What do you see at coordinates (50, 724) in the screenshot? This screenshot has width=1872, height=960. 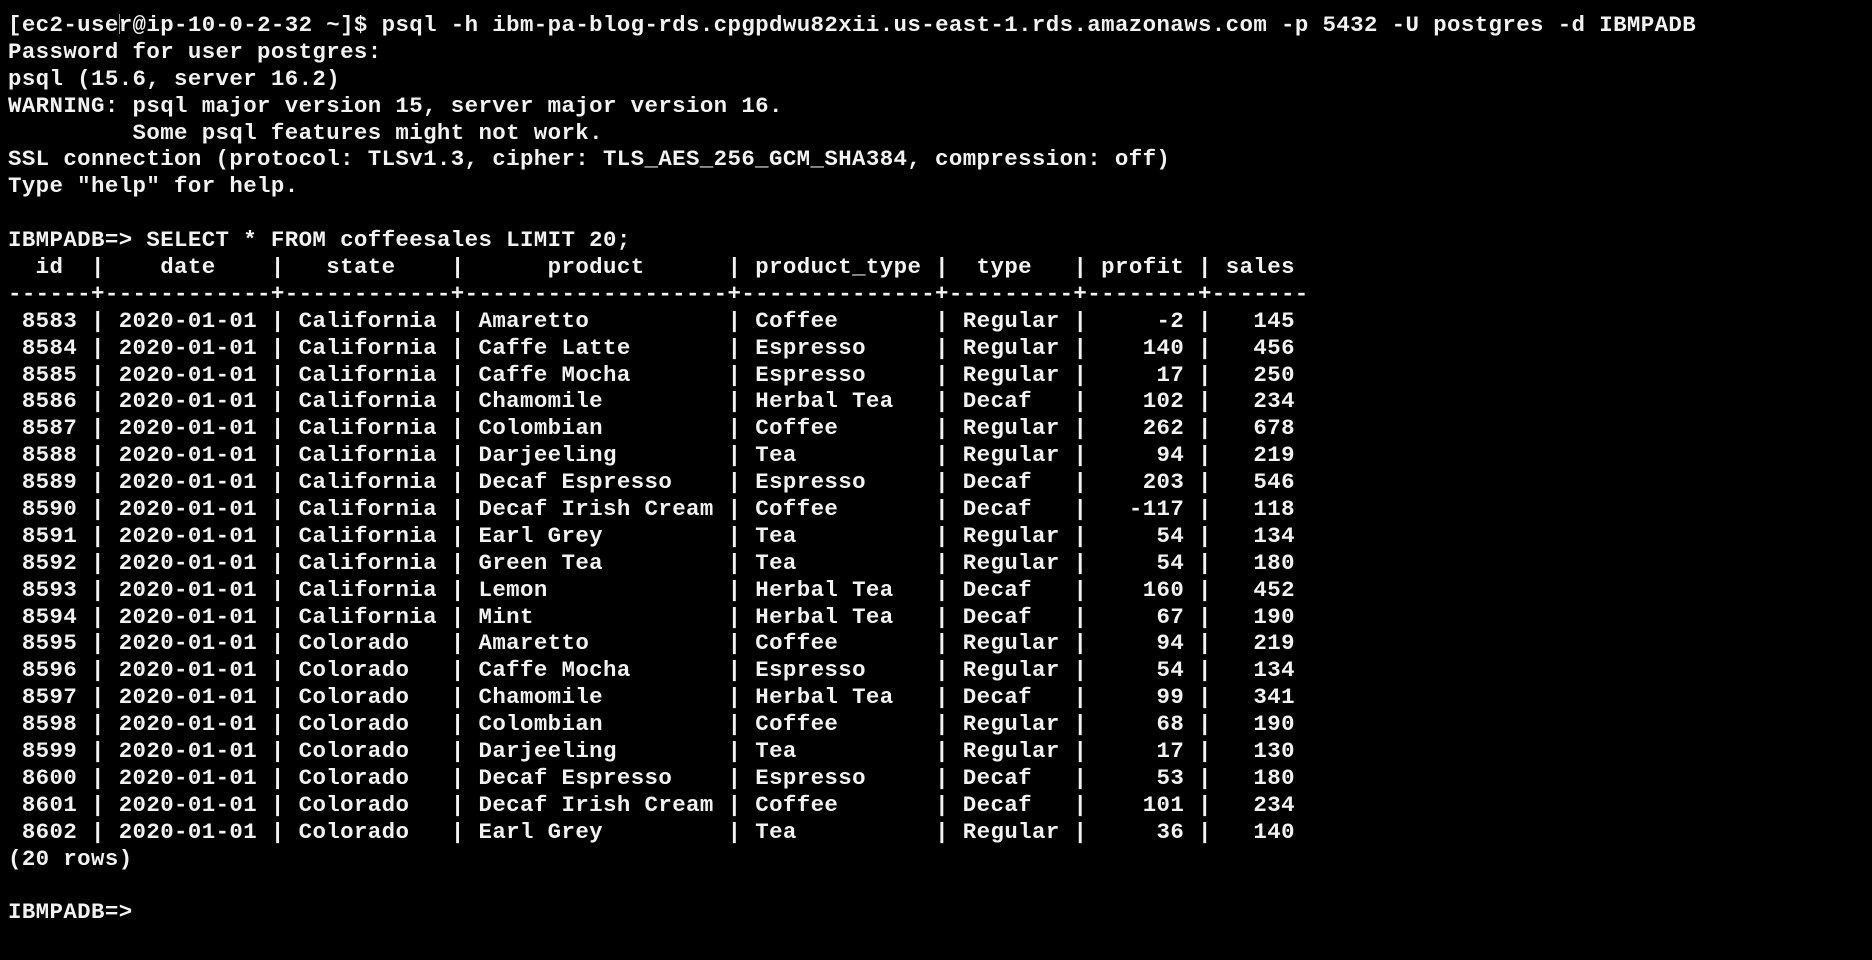 I see `cell-id: 8598` at bounding box center [50, 724].